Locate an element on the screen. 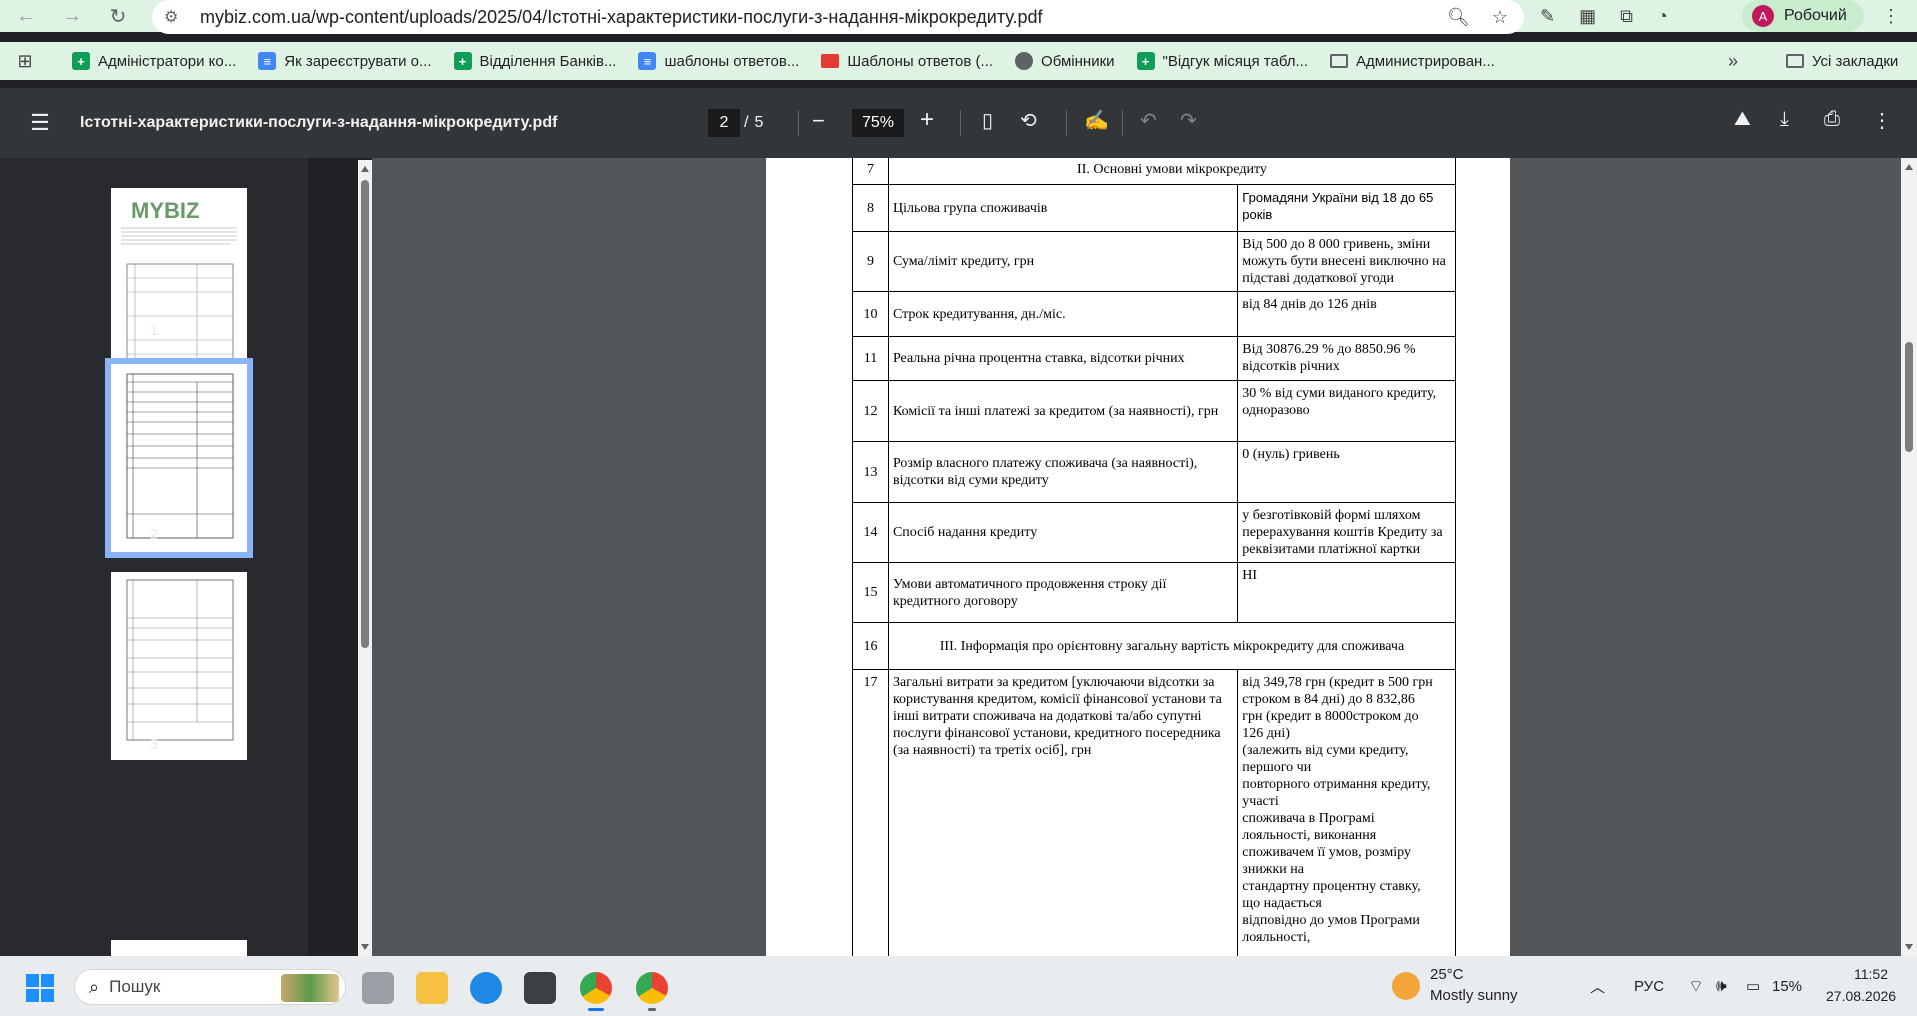 Image resolution: width=1917 pixels, height=1016 pixels. taskbar-search: ⌕ Пошук is located at coordinates (210, 987).